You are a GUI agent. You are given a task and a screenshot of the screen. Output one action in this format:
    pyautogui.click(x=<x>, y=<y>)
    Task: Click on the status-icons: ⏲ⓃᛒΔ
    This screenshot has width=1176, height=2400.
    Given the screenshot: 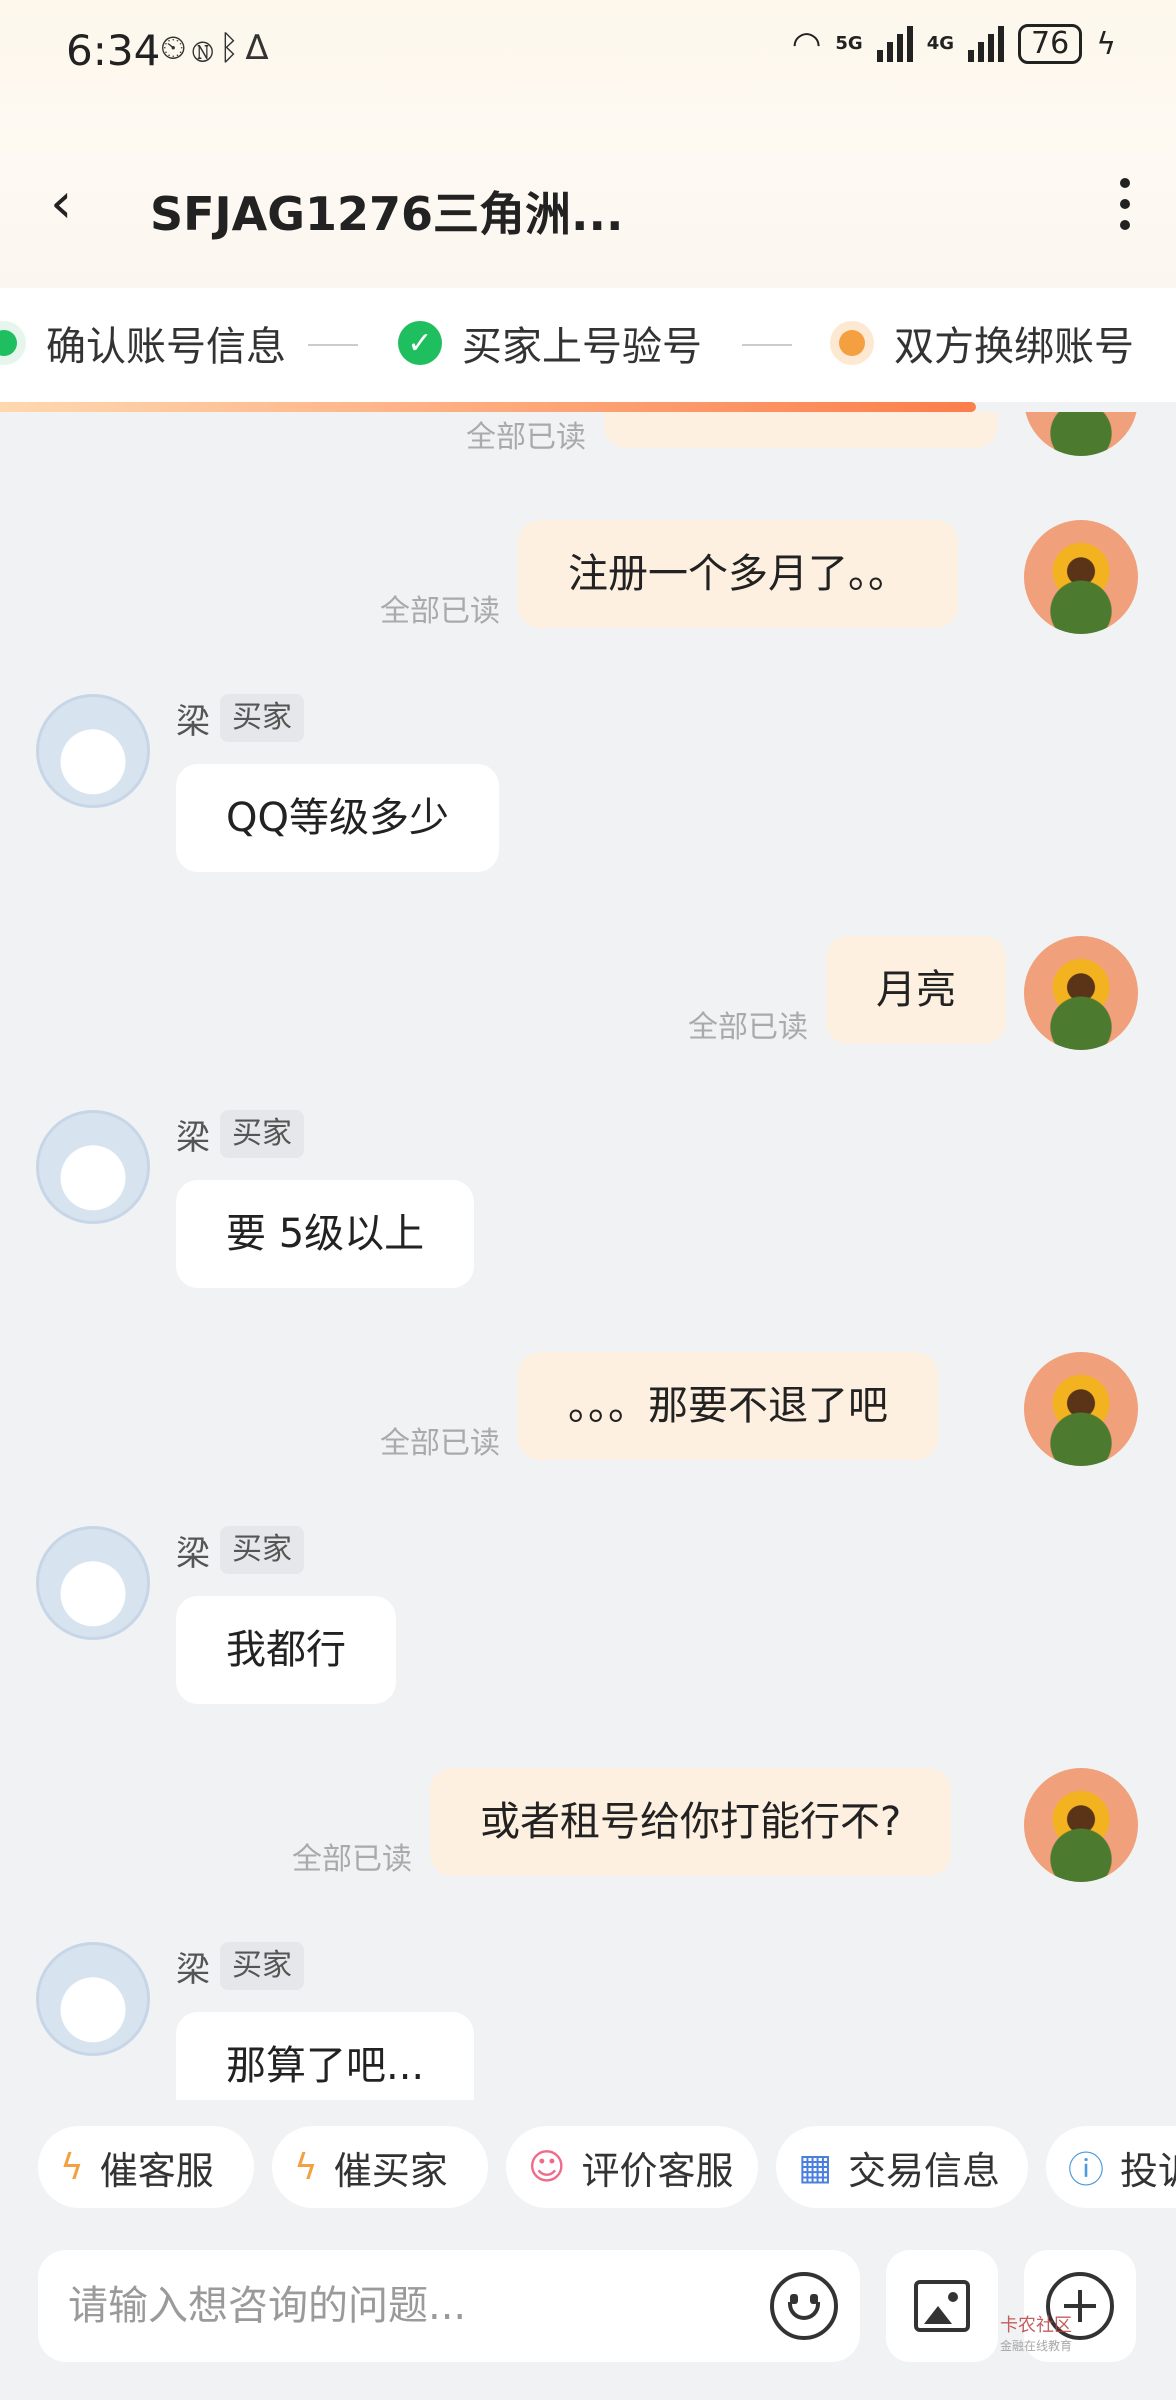 What is the action you would take?
    pyautogui.click(x=217, y=48)
    